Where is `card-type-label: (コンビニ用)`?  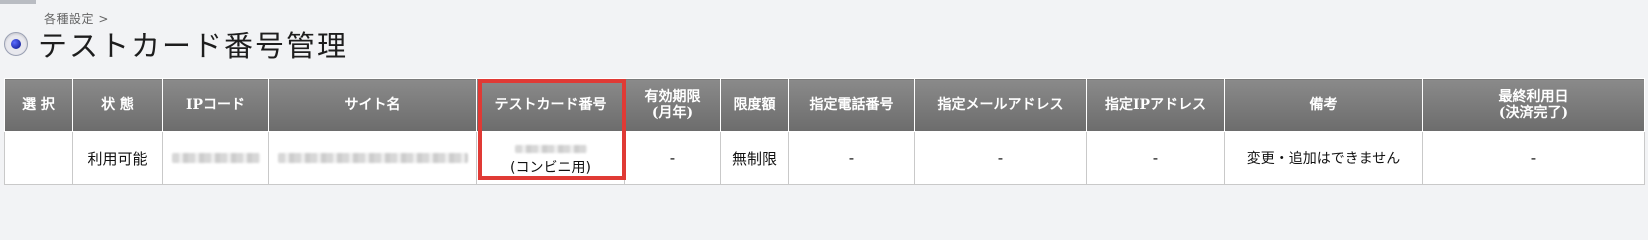 card-type-label: (コンビニ用) is located at coordinates (550, 168).